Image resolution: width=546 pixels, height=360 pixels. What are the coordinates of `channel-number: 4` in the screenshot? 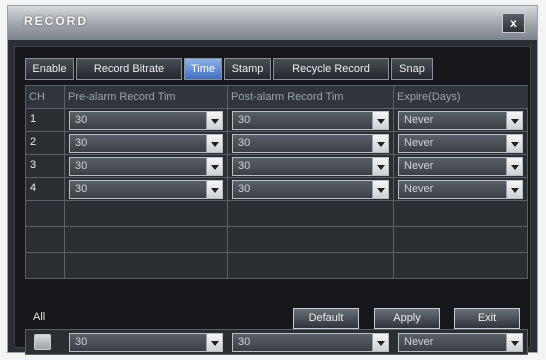 It's located at (33, 188).